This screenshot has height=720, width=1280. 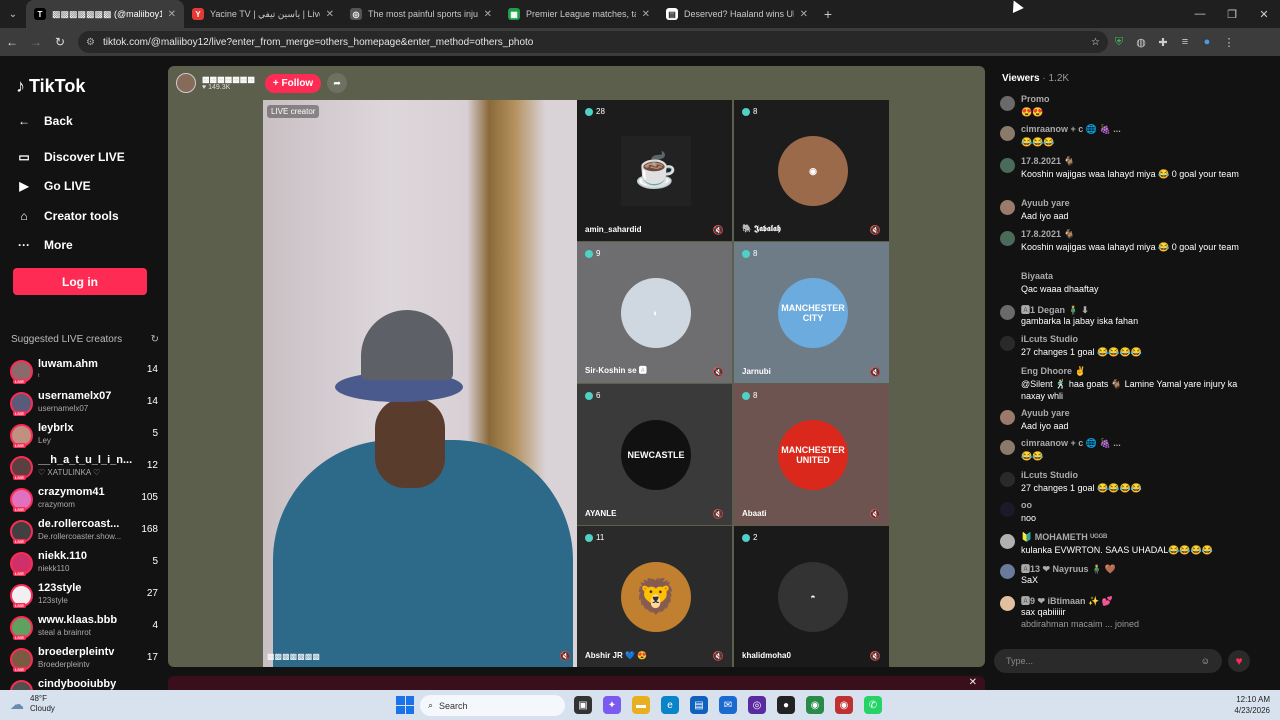 I want to click on guest-tile: 11 🦁 Abshir JR 💙 😍 🔇, so click(x=654, y=596).